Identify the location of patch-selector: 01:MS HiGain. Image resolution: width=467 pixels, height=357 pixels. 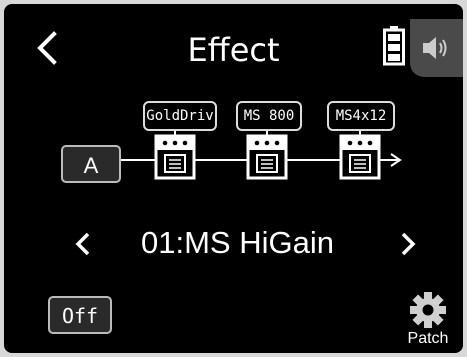
(233, 243).